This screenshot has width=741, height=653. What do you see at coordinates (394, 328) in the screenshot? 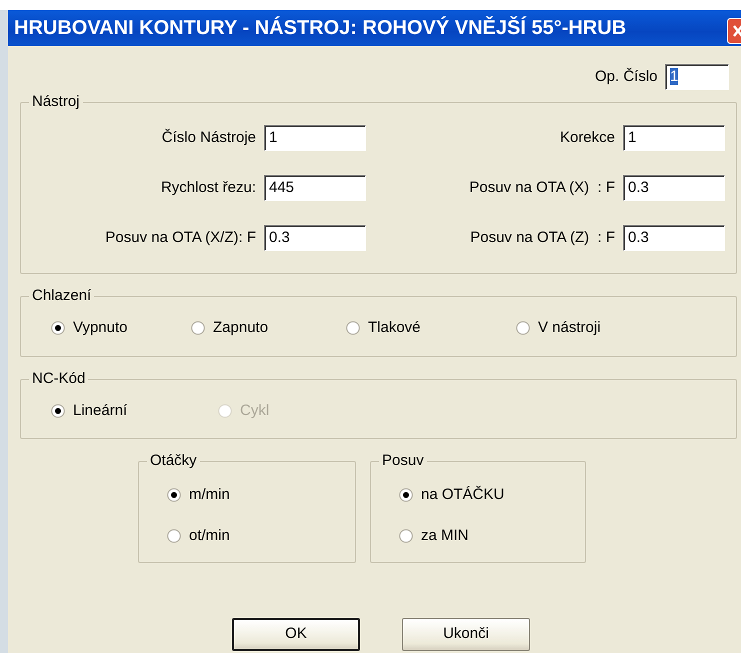
I see `option-label: Tlakové` at bounding box center [394, 328].